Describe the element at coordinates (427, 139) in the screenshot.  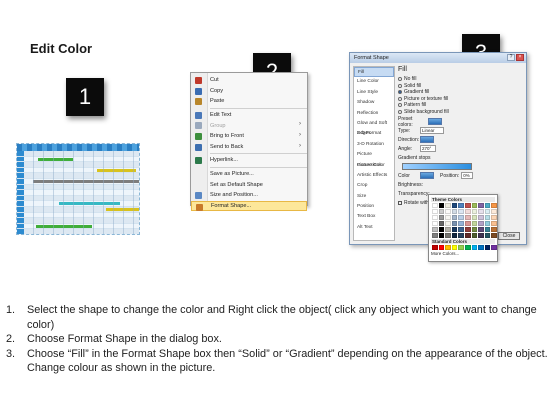
I see `direction-button` at that location.